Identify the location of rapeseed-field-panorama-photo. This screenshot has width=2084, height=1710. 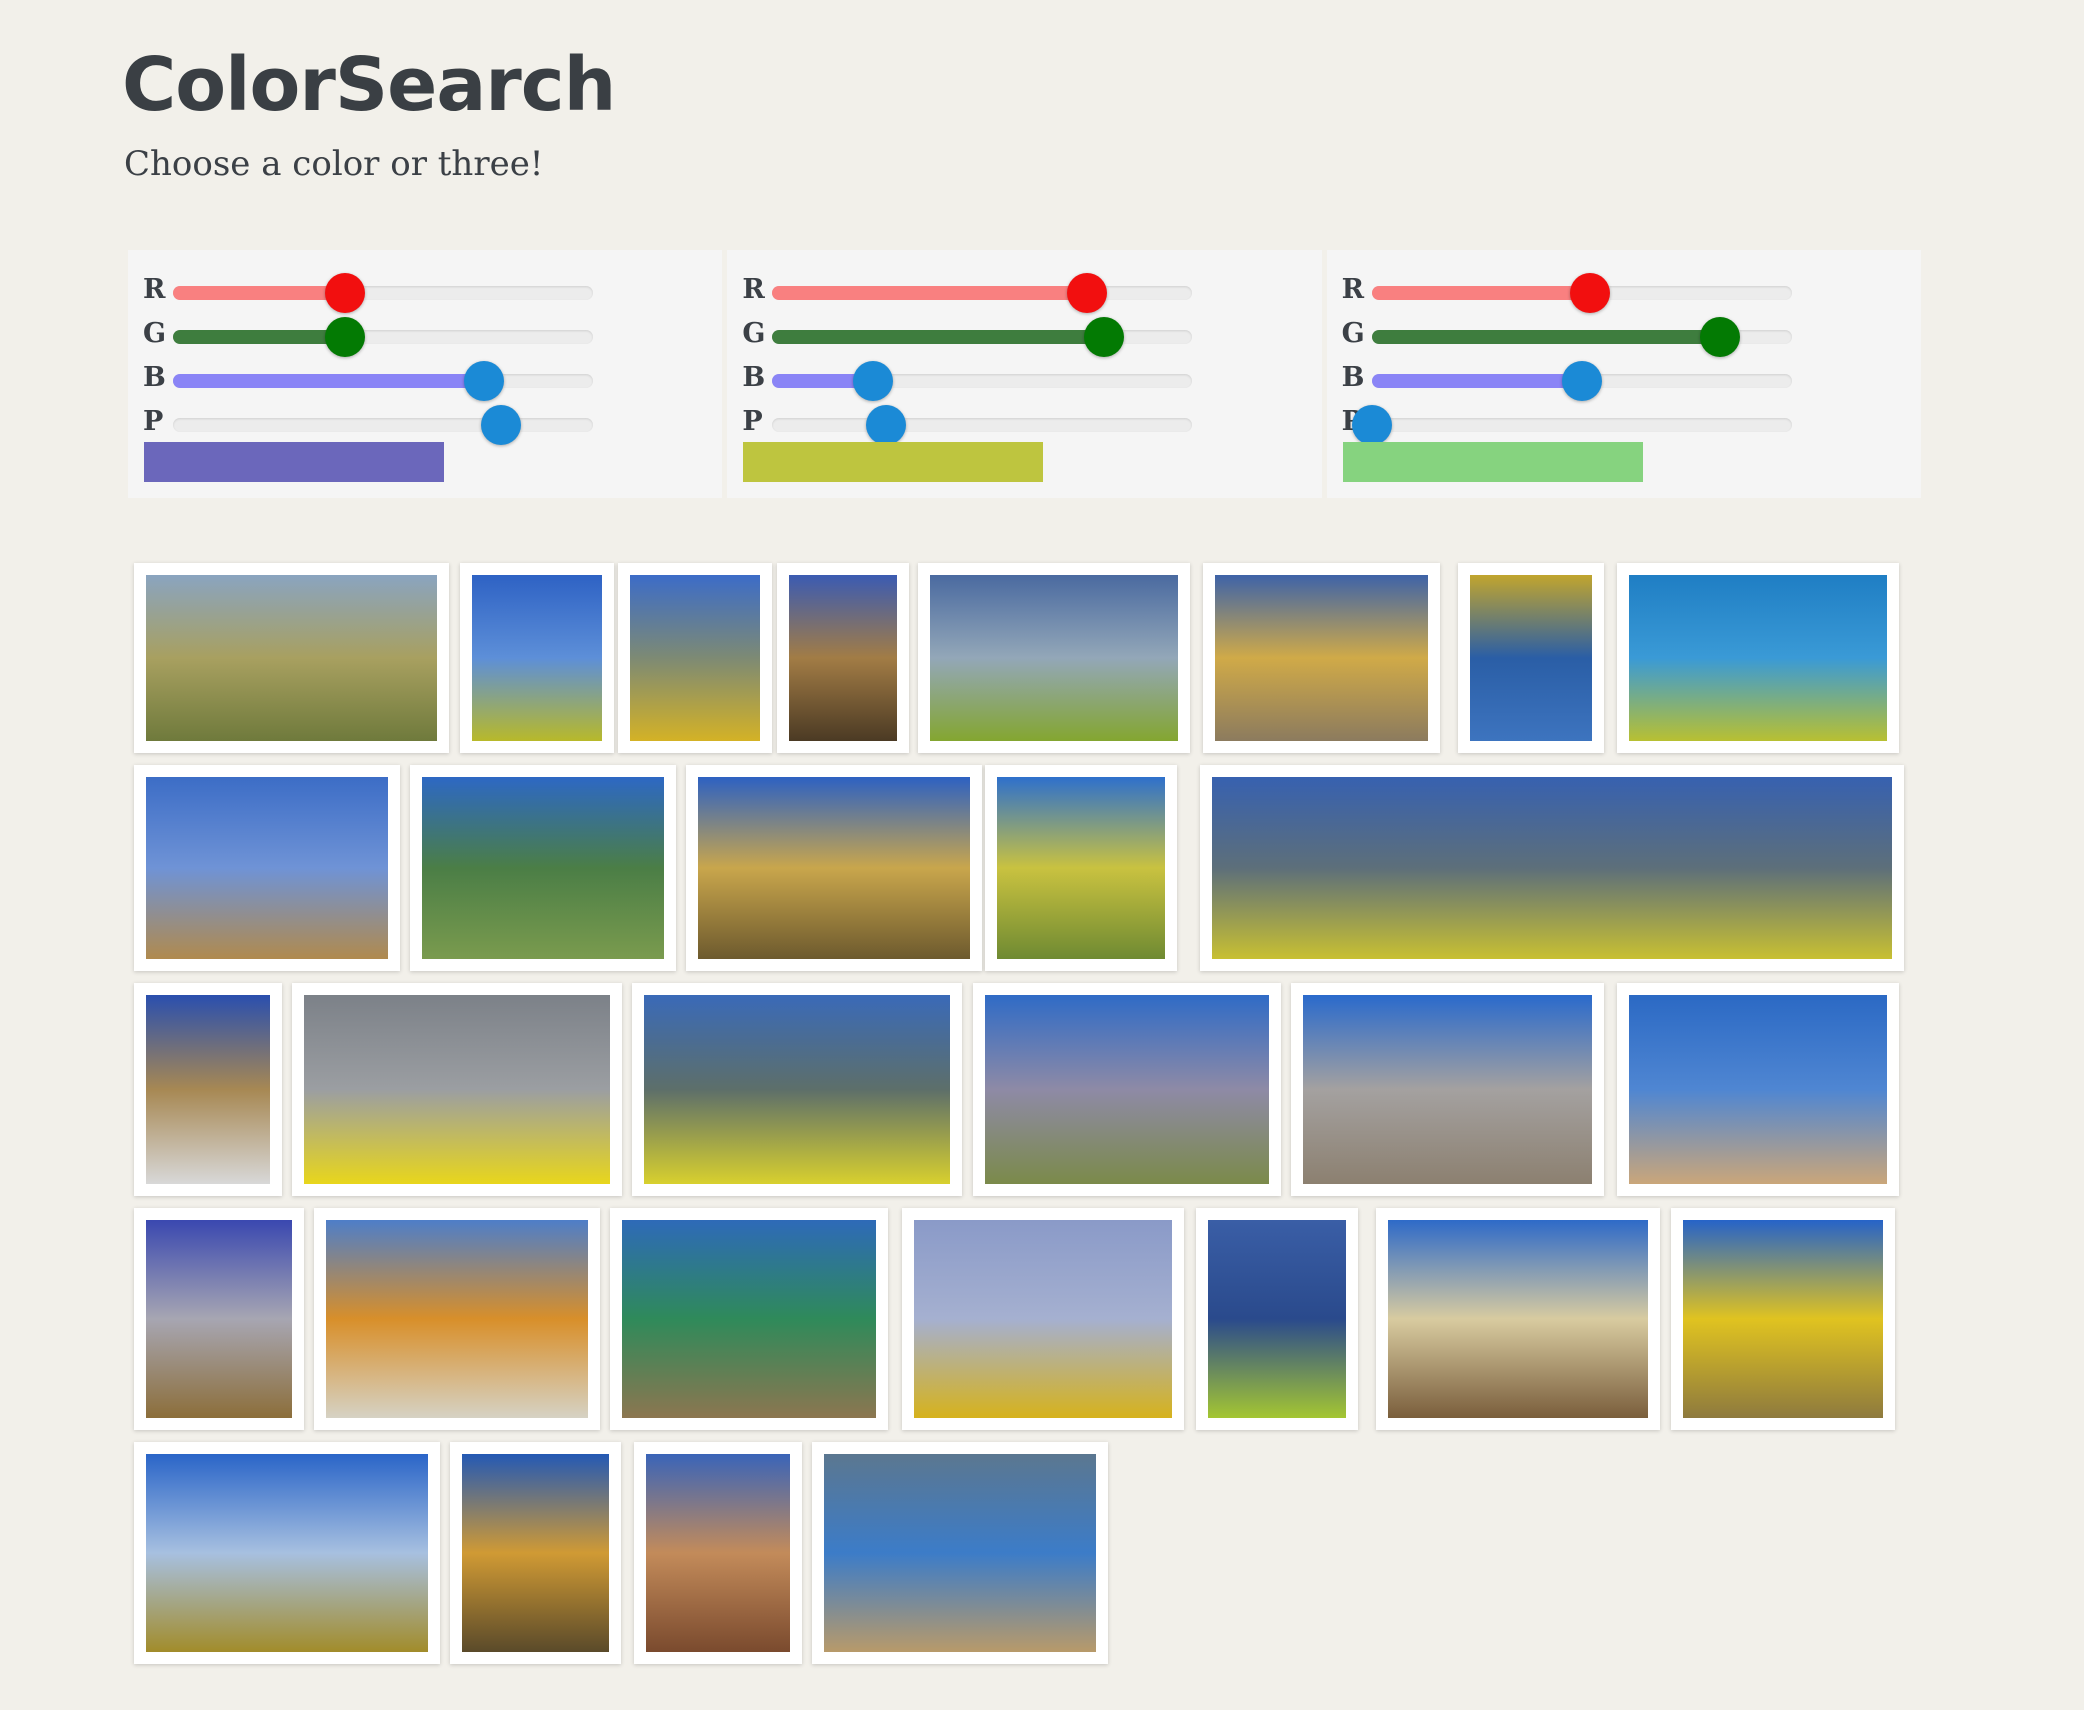
(1552, 868).